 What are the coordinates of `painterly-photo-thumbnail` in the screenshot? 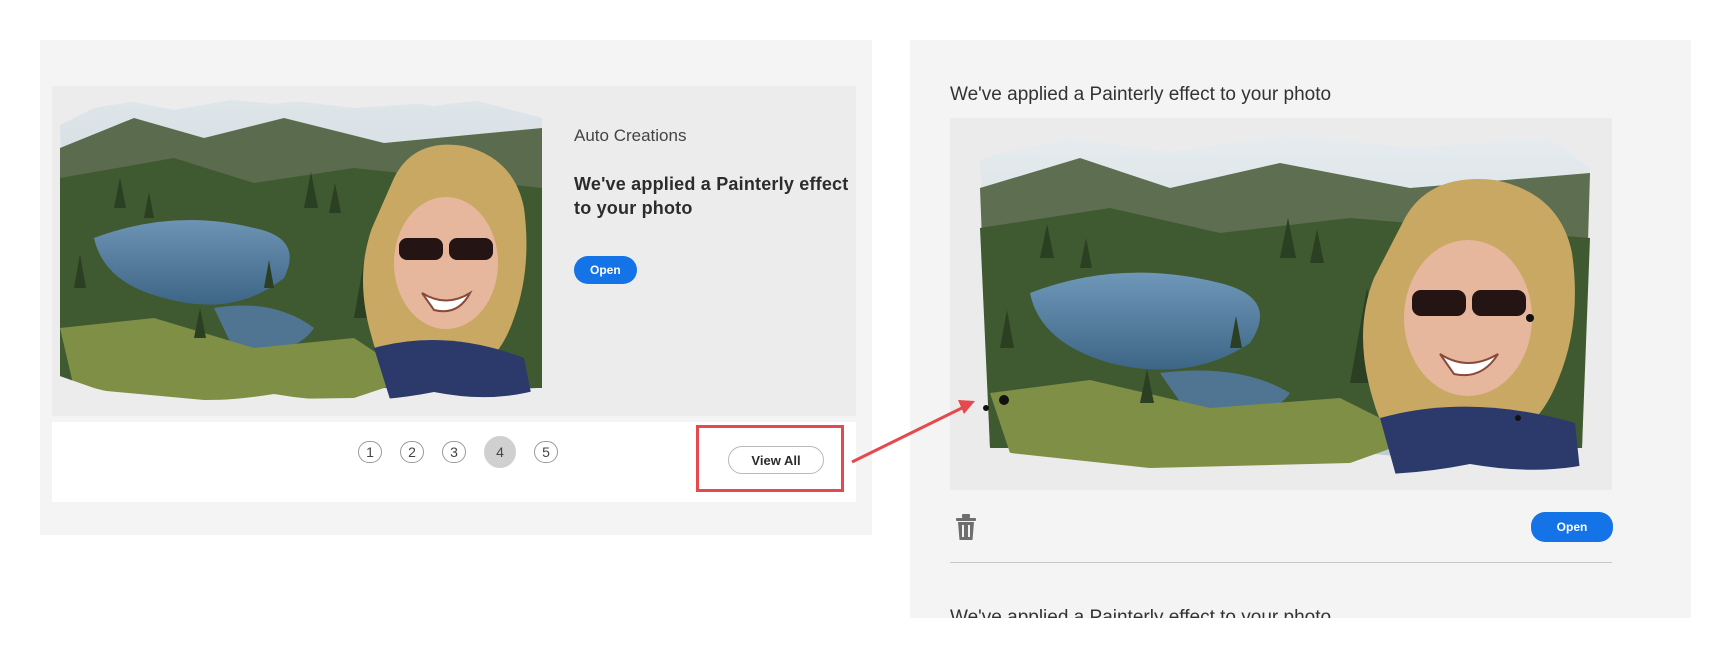 It's located at (299, 251).